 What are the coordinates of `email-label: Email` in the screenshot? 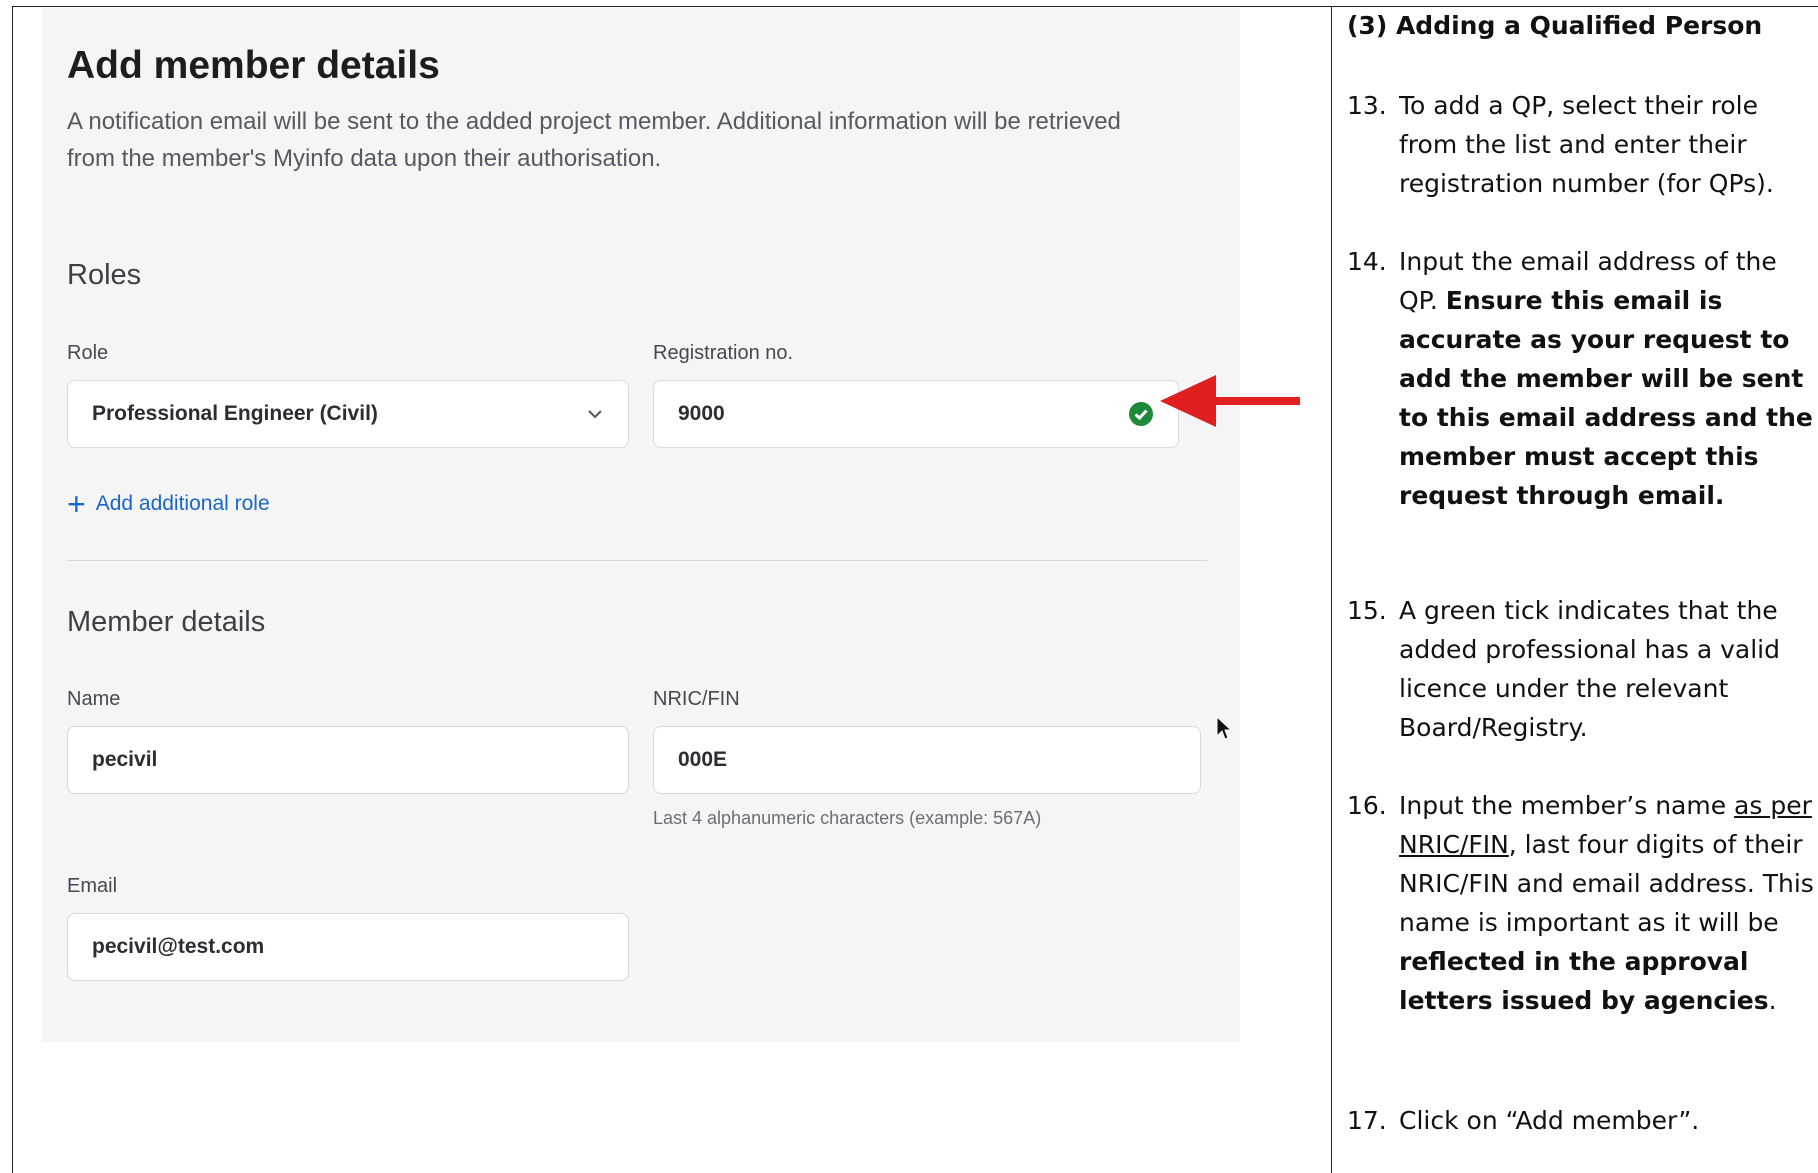 It's located at (92, 886).